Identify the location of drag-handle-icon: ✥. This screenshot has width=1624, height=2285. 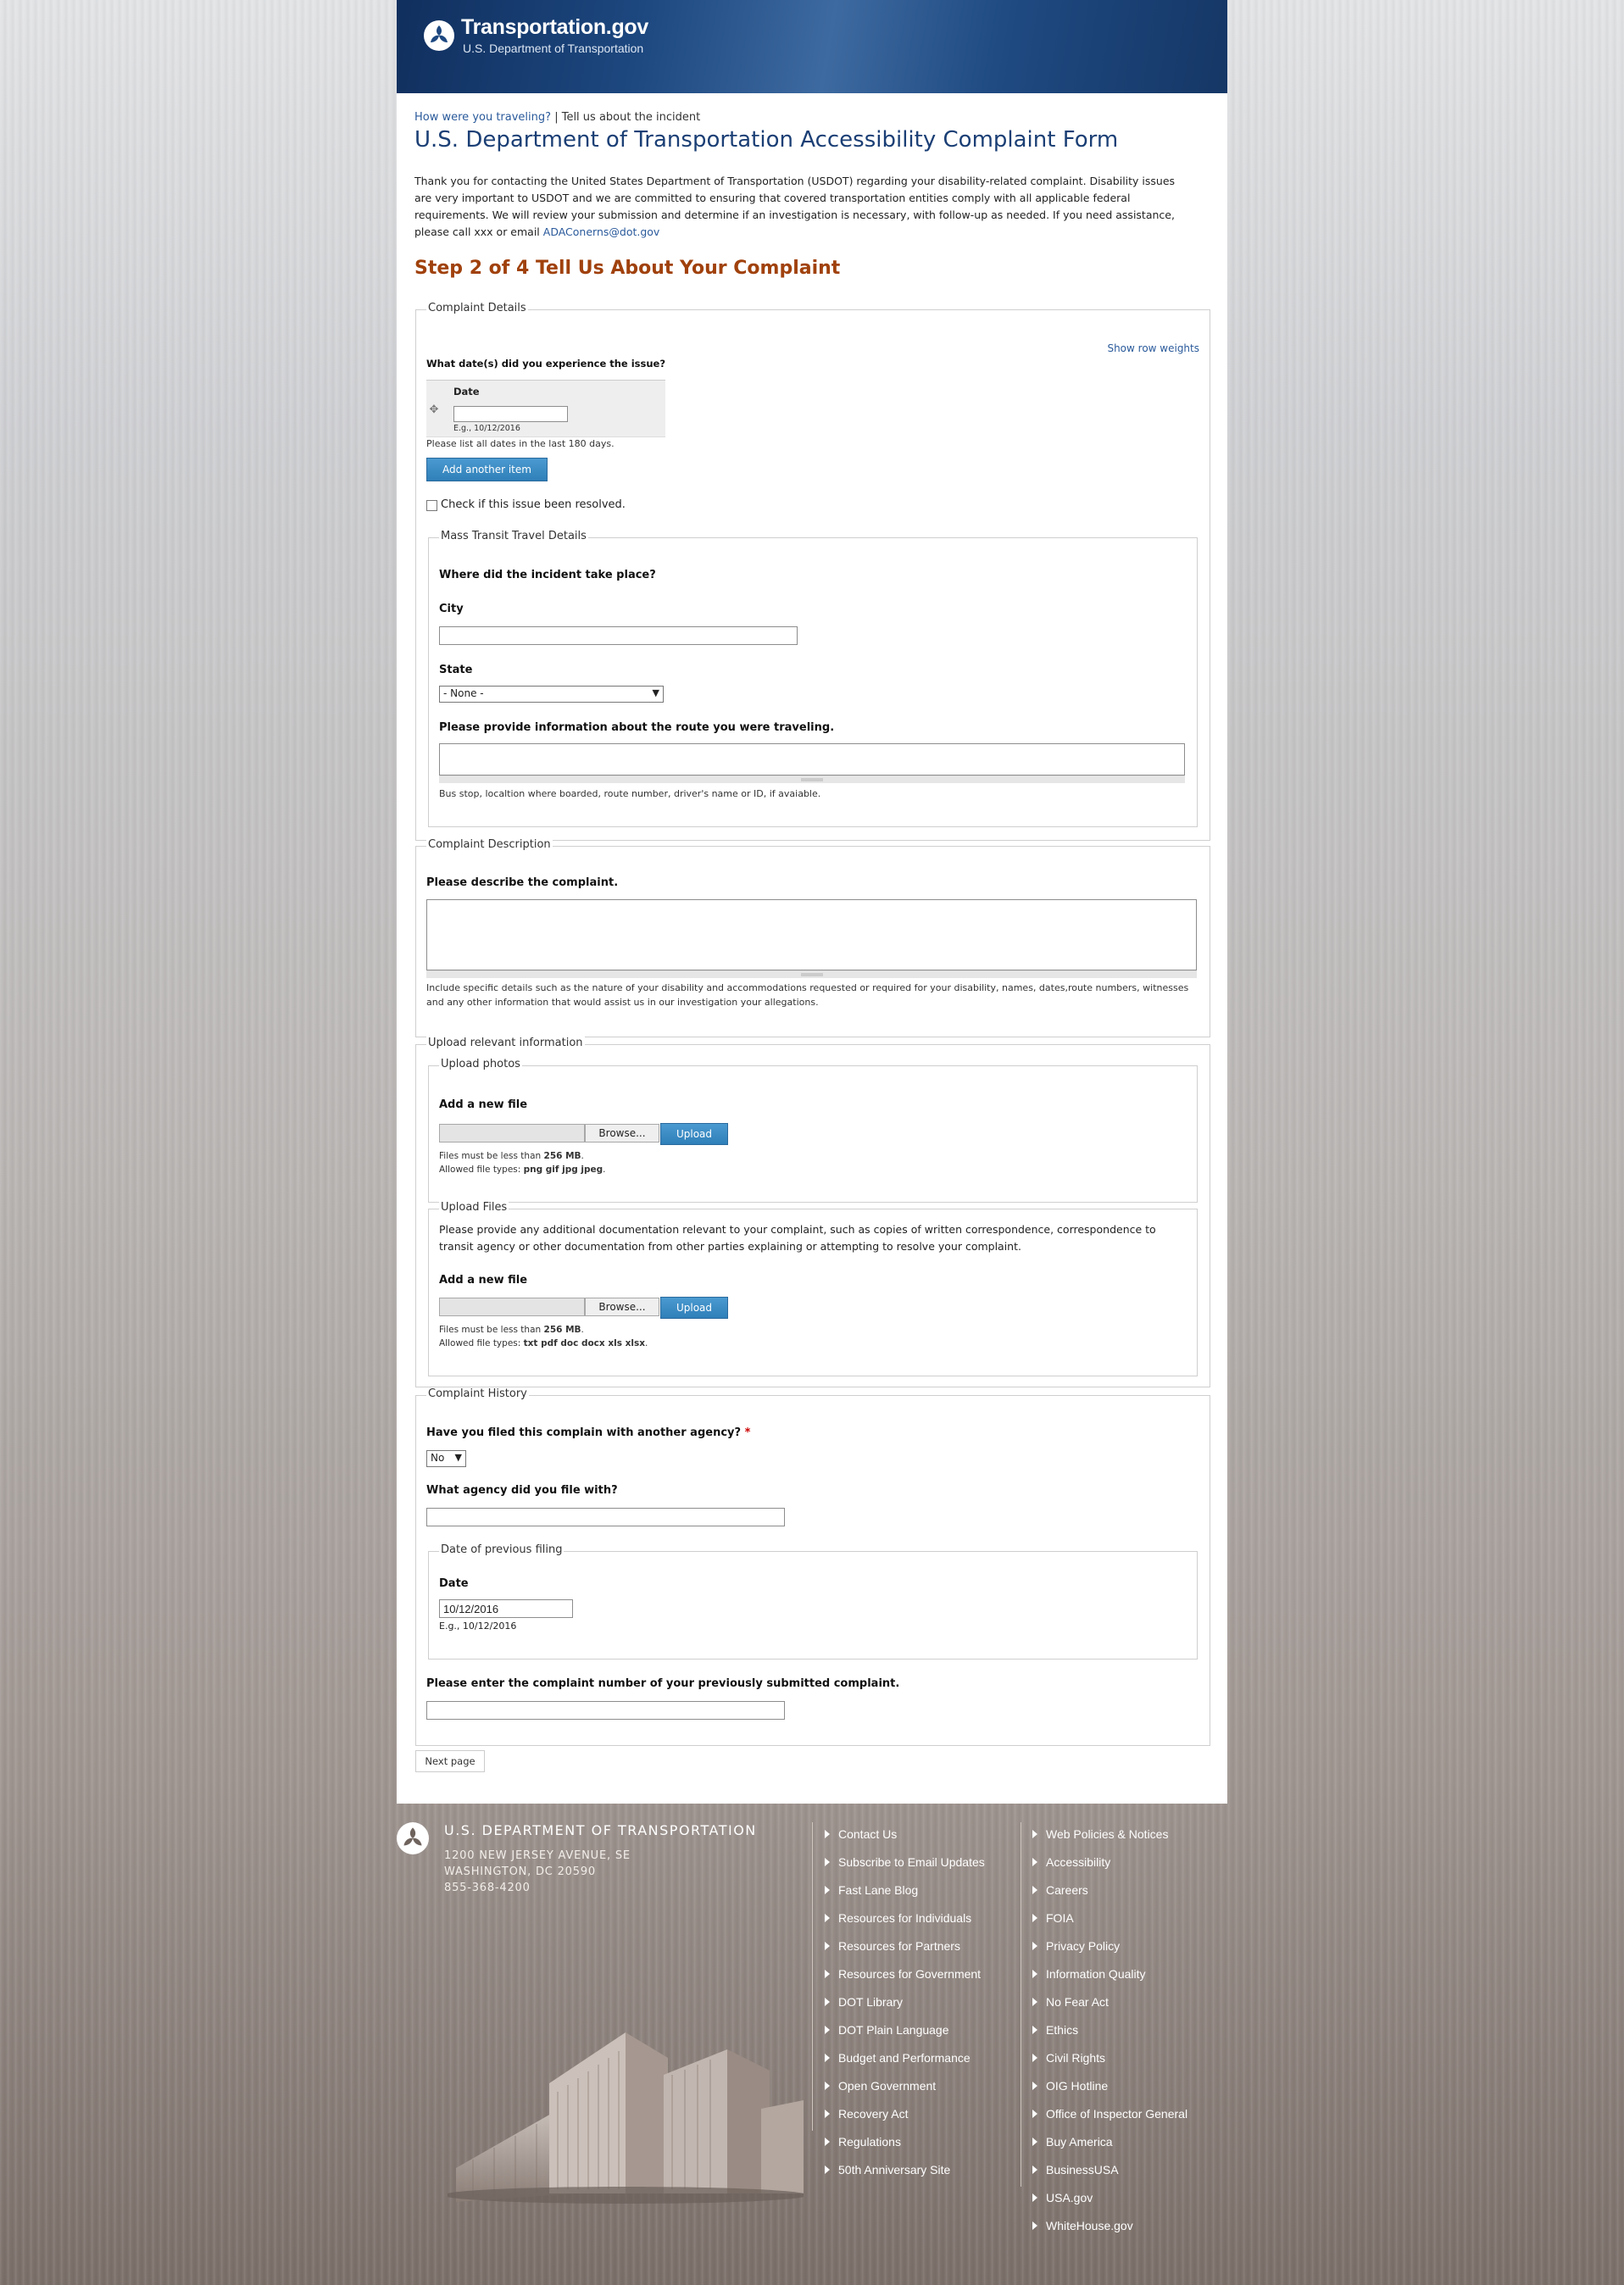
(434, 410).